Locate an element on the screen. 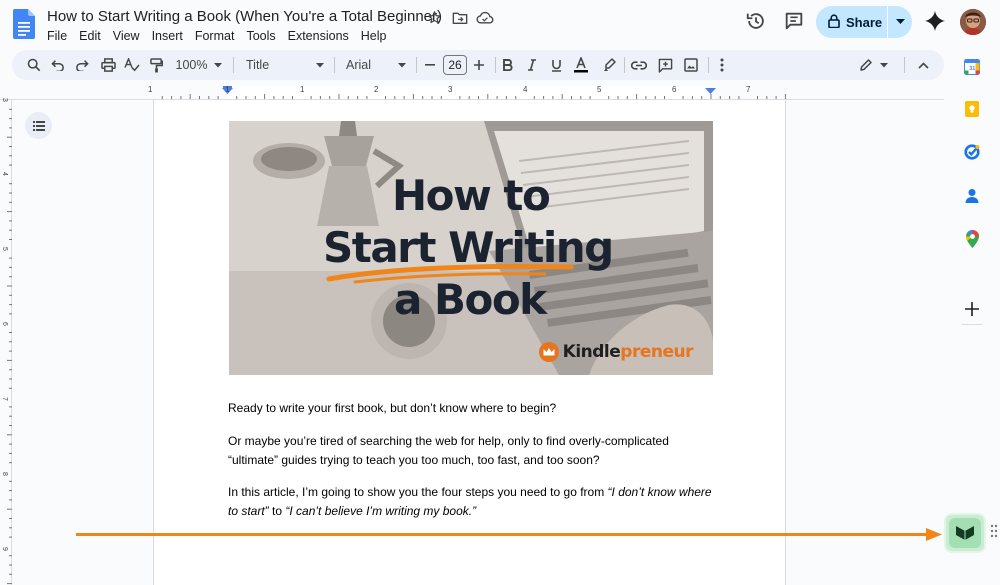  ruler-label: 5 is located at coordinates (599, 89).